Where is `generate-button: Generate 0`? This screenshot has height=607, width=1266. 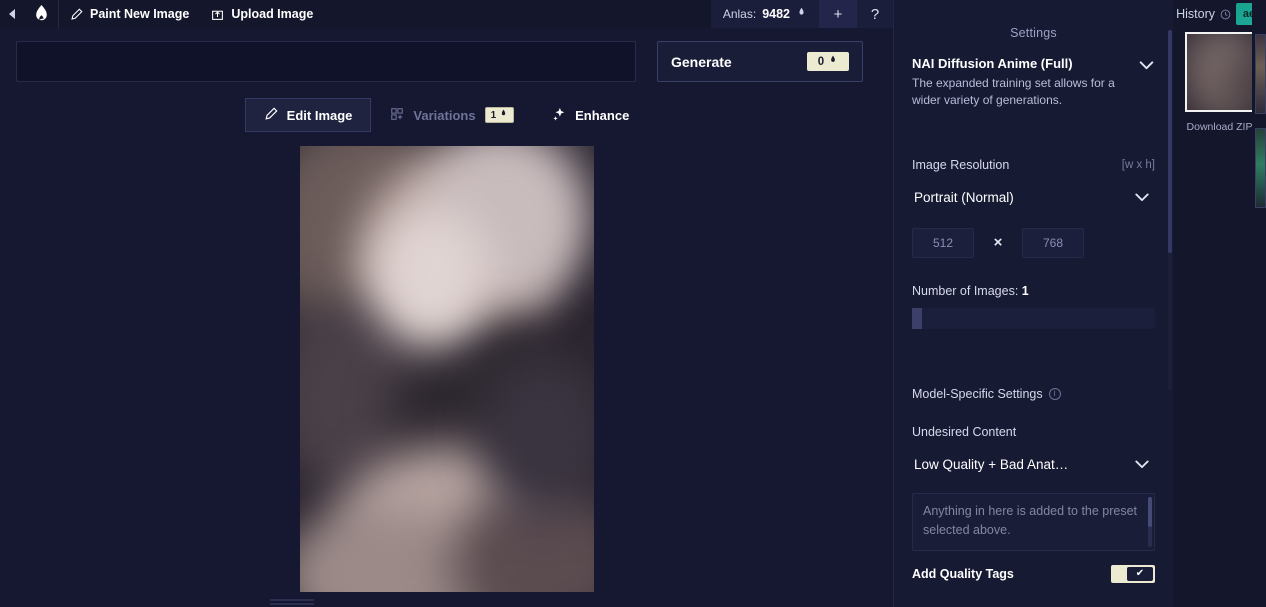
generate-button: Generate 0 is located at coordinates (760, 61).